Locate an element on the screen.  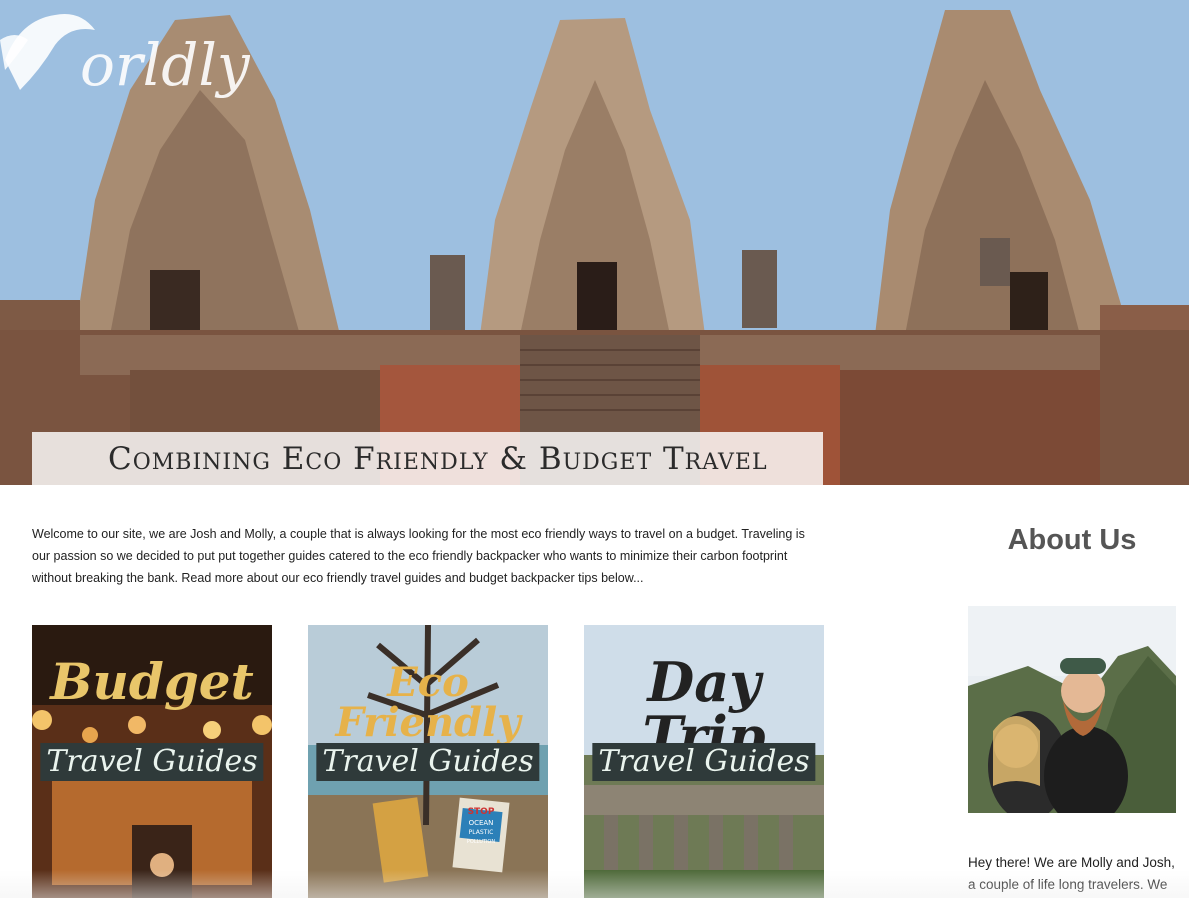
hero-title: Combining Eco Friendly & Budget Travel is located at coordinates (438, 459).